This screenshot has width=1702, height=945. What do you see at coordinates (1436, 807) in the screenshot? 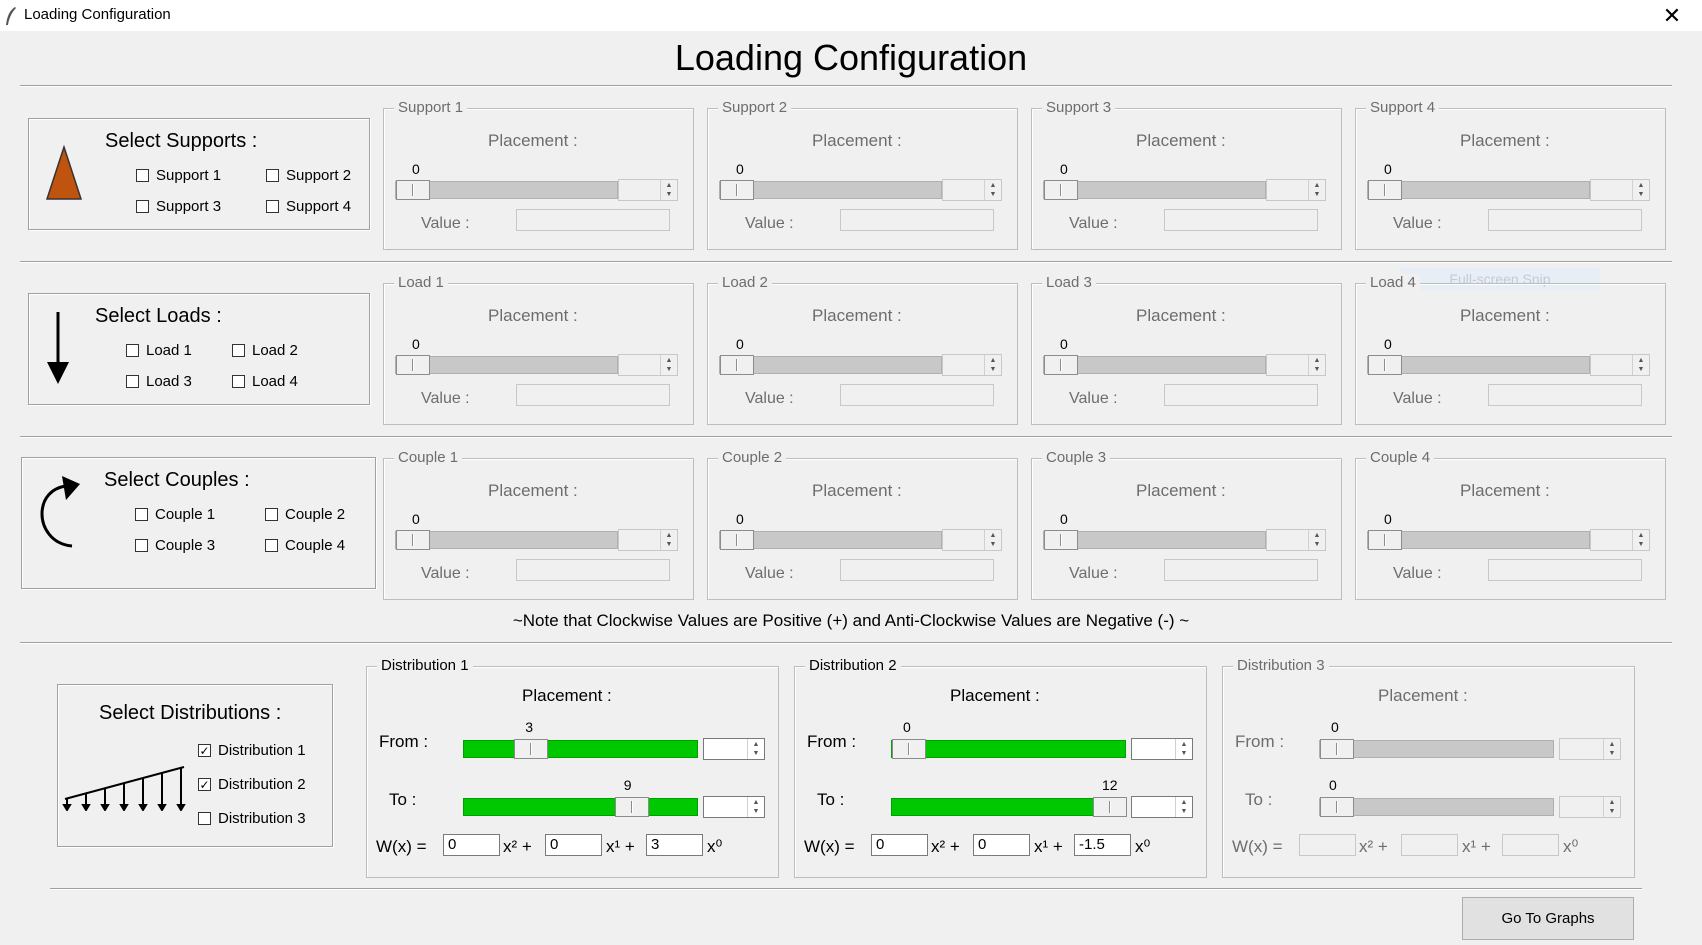
I see `distribution-3-to-slider` at bounding box center [1436, 807].